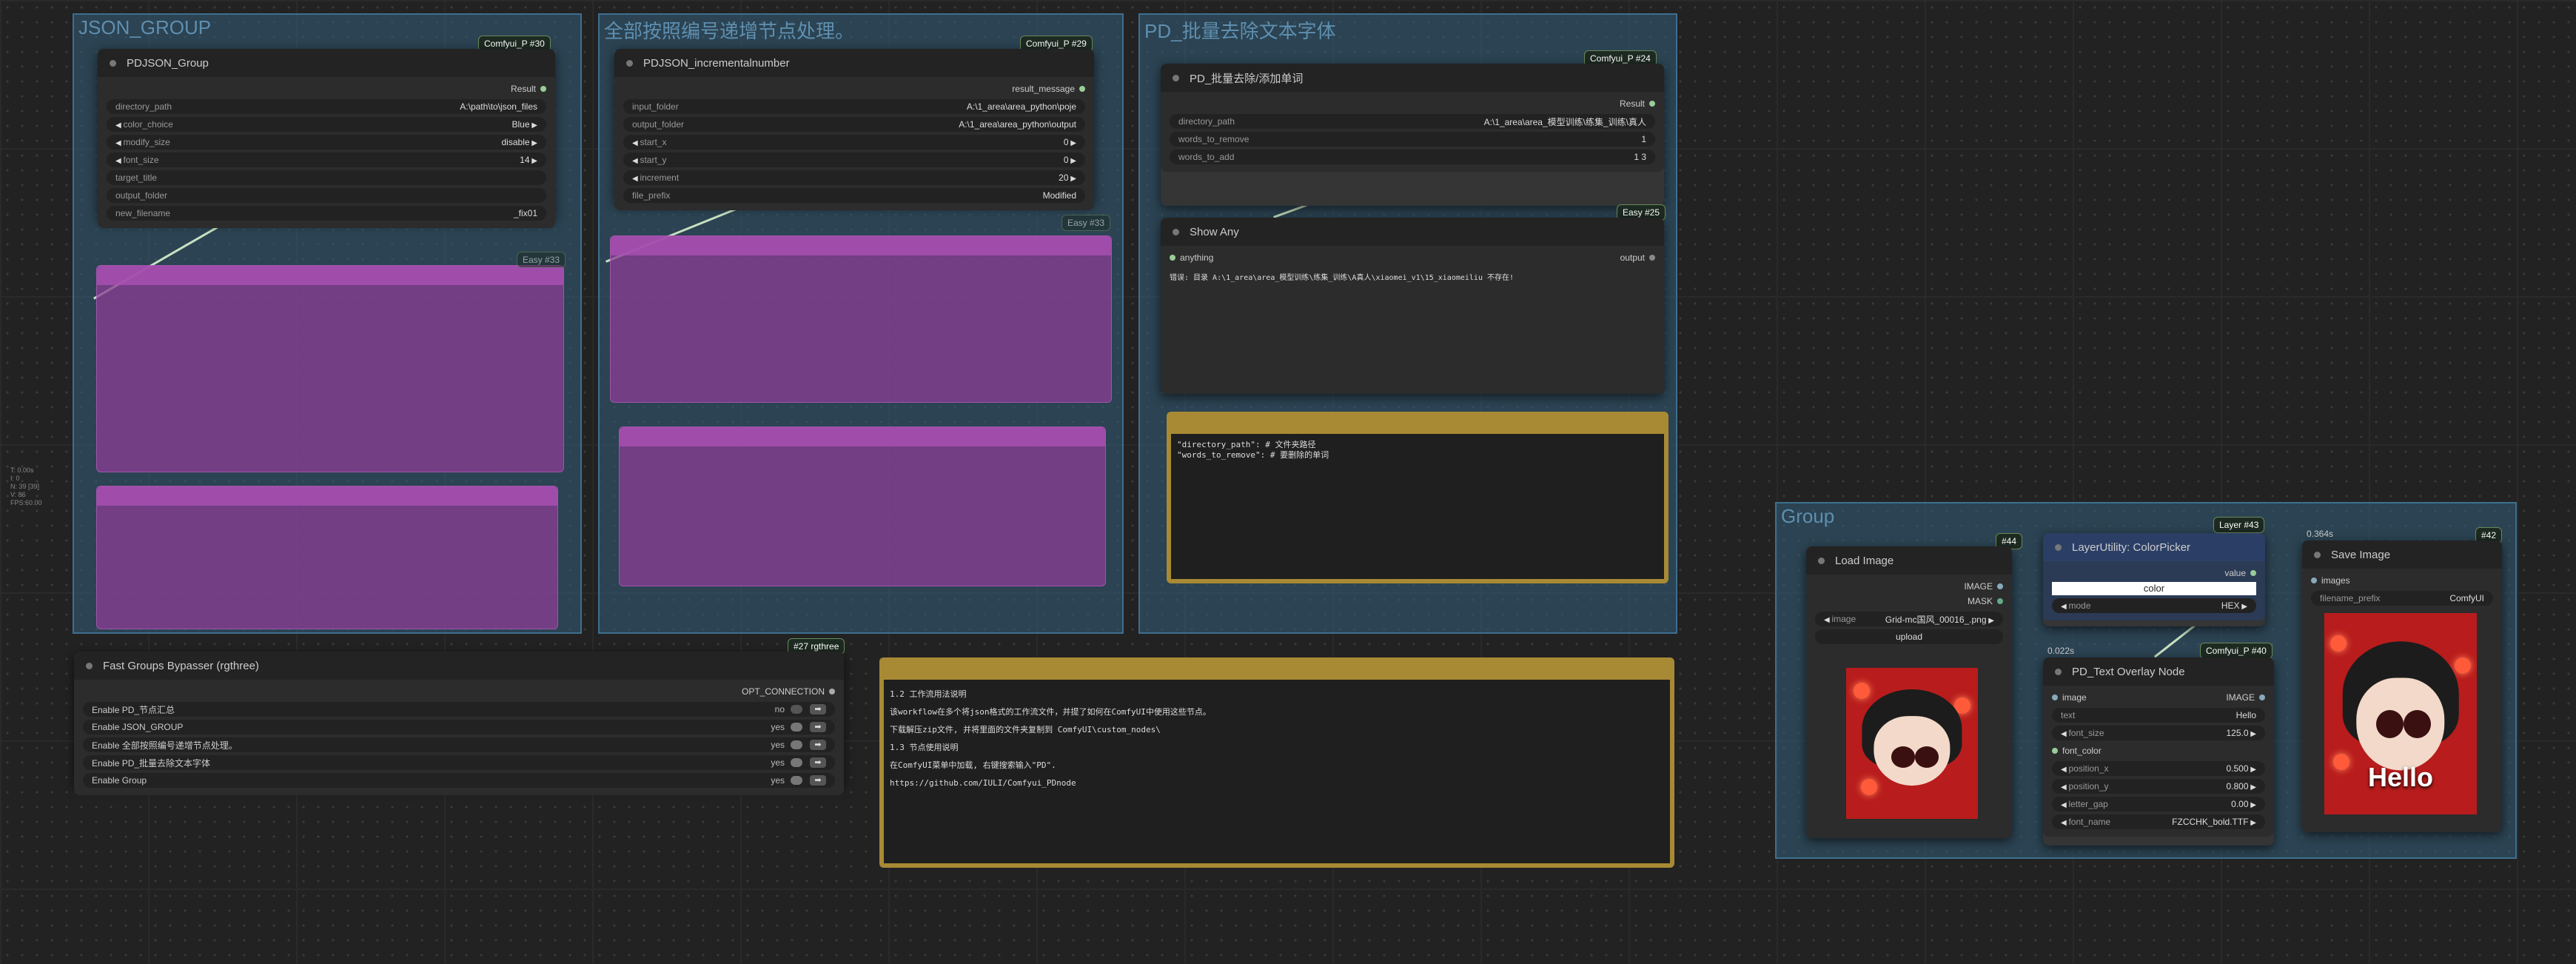  Describe the element at coordinates (854, 177) in the screenshot. I see `widget-increment: ◀ increment 20 ▶` at that location.